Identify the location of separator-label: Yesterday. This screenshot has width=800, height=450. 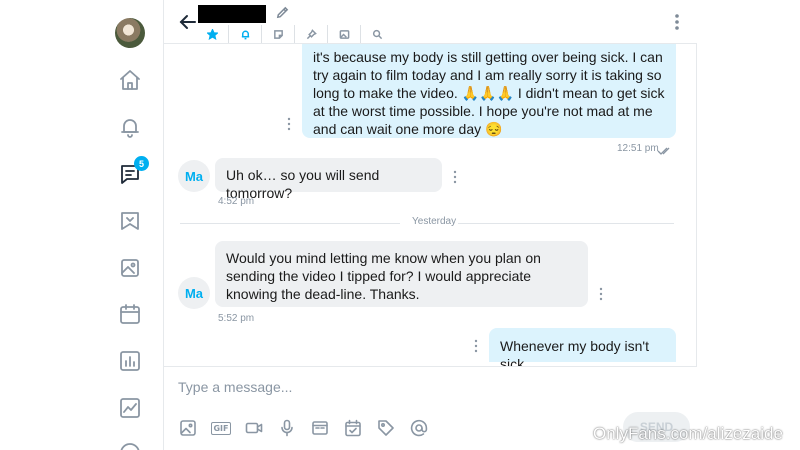
(434, 221).